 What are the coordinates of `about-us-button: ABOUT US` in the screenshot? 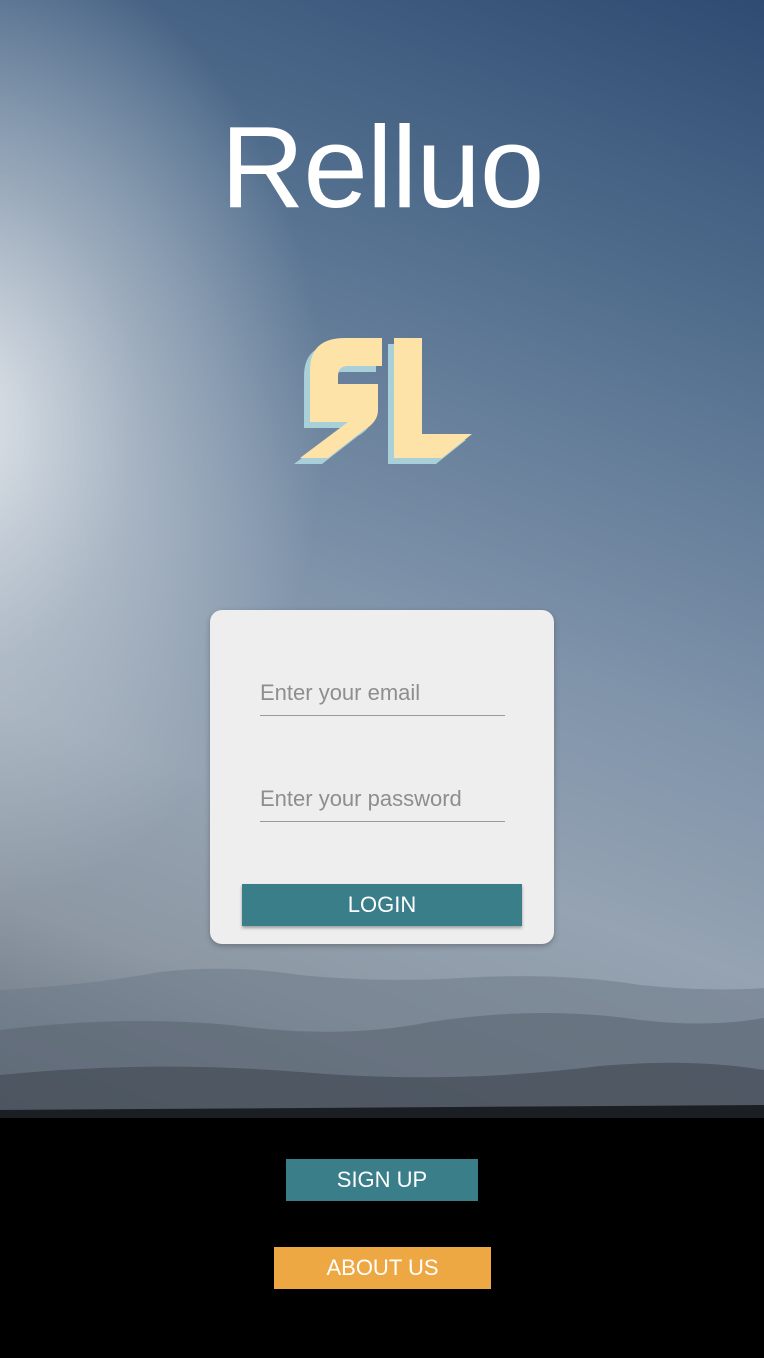 It's located at (382, 1268).